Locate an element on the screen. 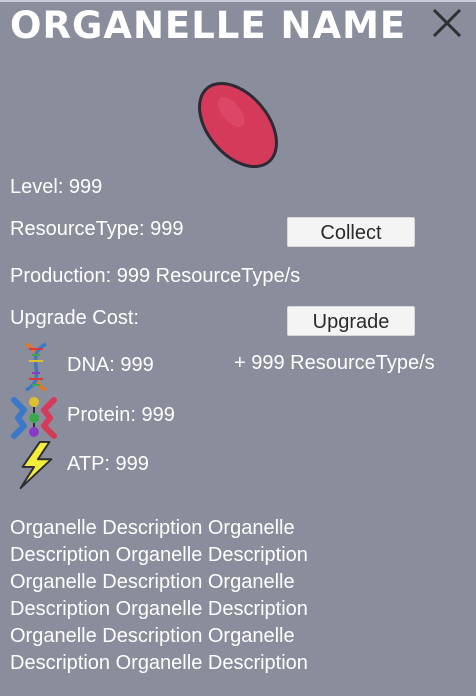 The width and height of the screenshot is (476, 696). protein-icon is located at coordinates (34, 418).